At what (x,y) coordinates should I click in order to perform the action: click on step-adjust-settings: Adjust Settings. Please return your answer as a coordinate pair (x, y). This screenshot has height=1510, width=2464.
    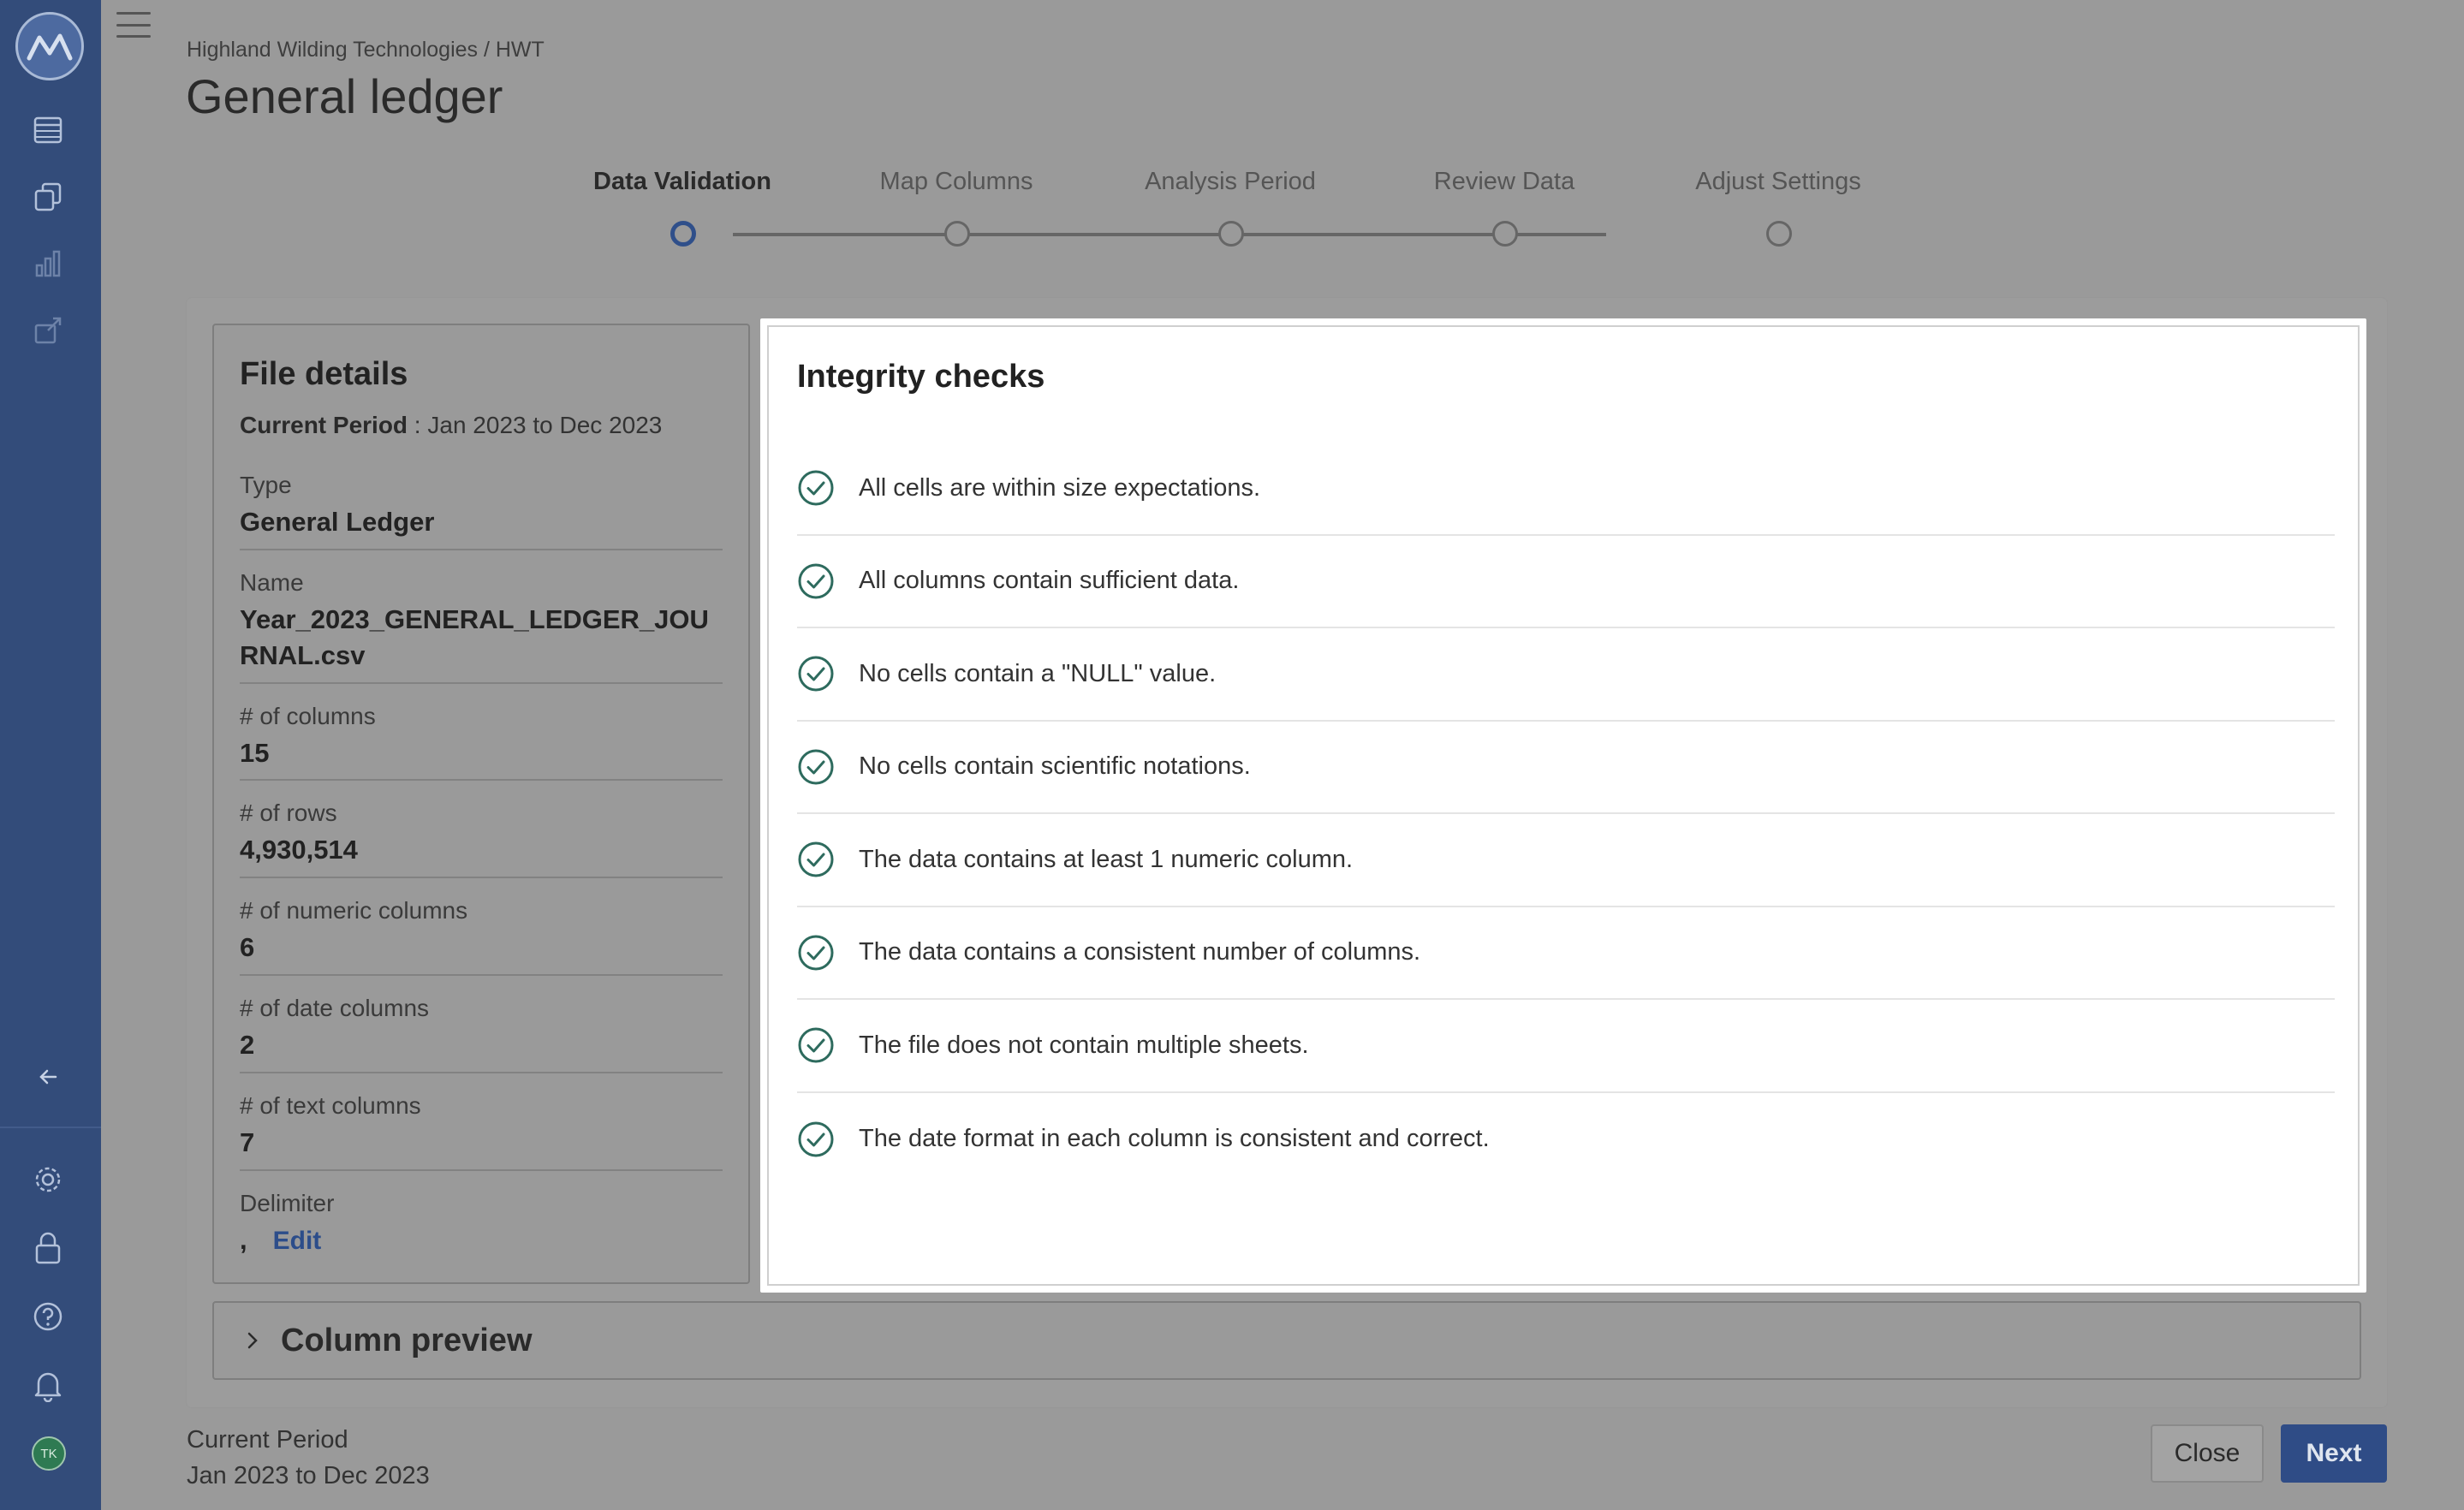
    Looking at the image, I should click on (1778, 207).